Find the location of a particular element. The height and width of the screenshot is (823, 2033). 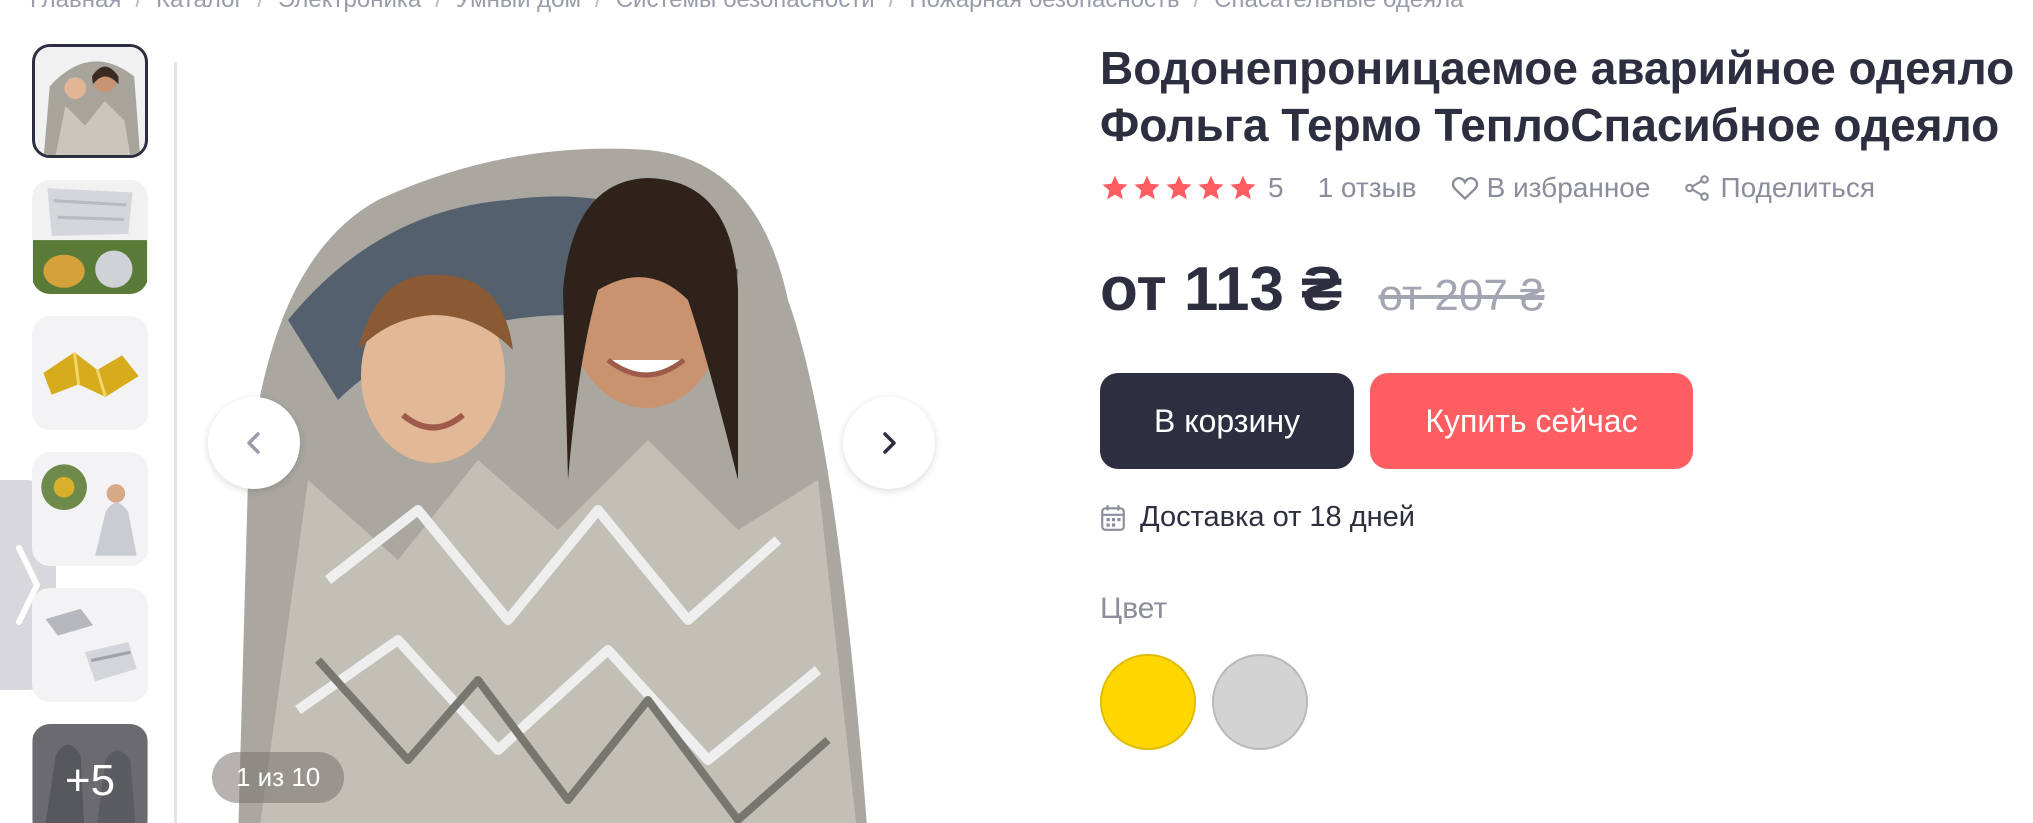

rating-value: 5 is located at coordinates (1276, 187).